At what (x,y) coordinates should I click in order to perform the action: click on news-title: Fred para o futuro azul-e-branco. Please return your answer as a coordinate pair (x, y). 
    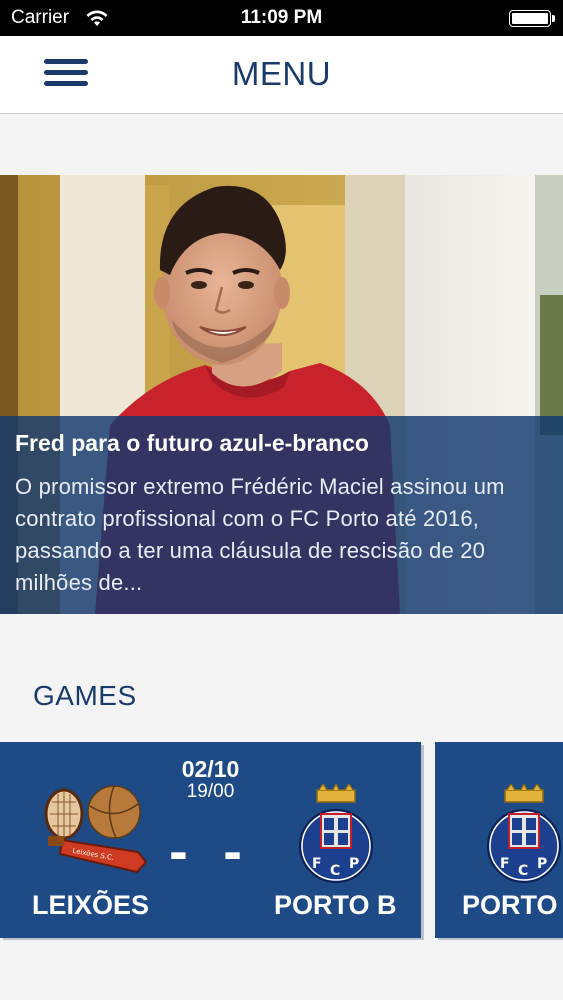
    Looking at the image, I should click on (192, 443).